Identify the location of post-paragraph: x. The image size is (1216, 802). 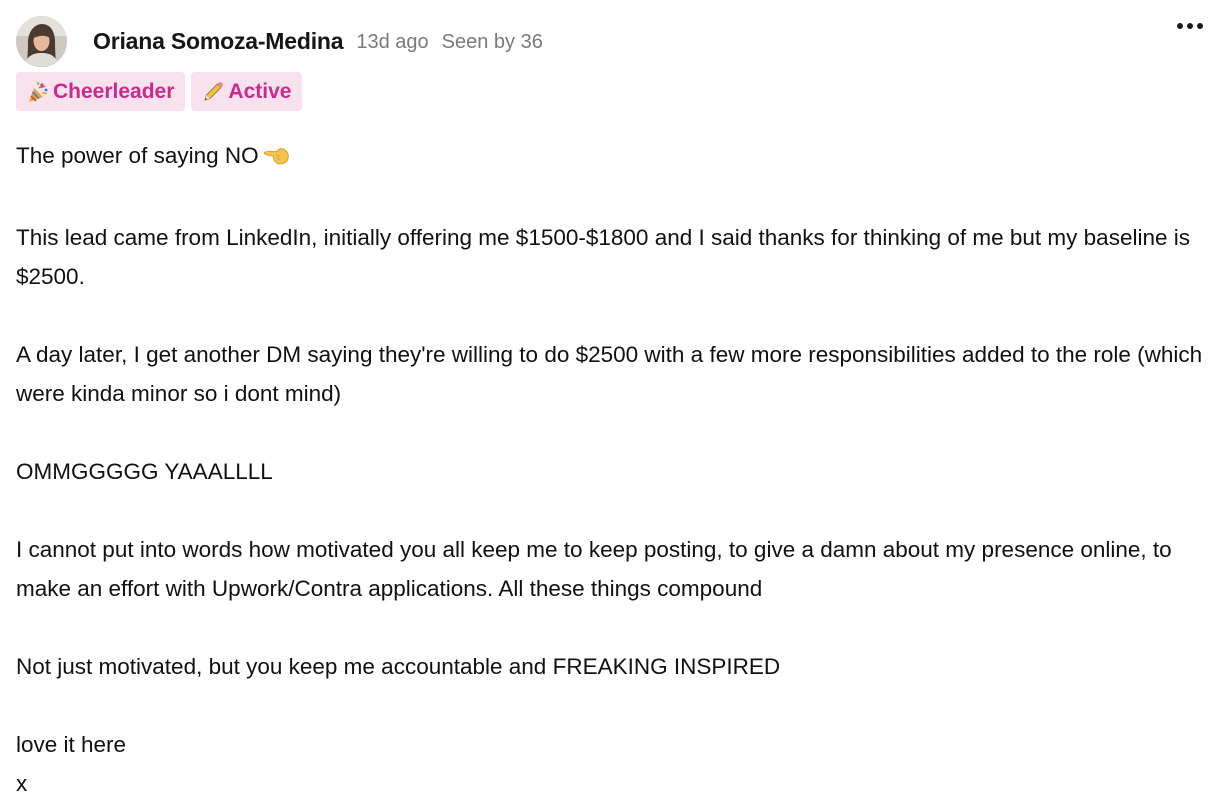
(22, 783).